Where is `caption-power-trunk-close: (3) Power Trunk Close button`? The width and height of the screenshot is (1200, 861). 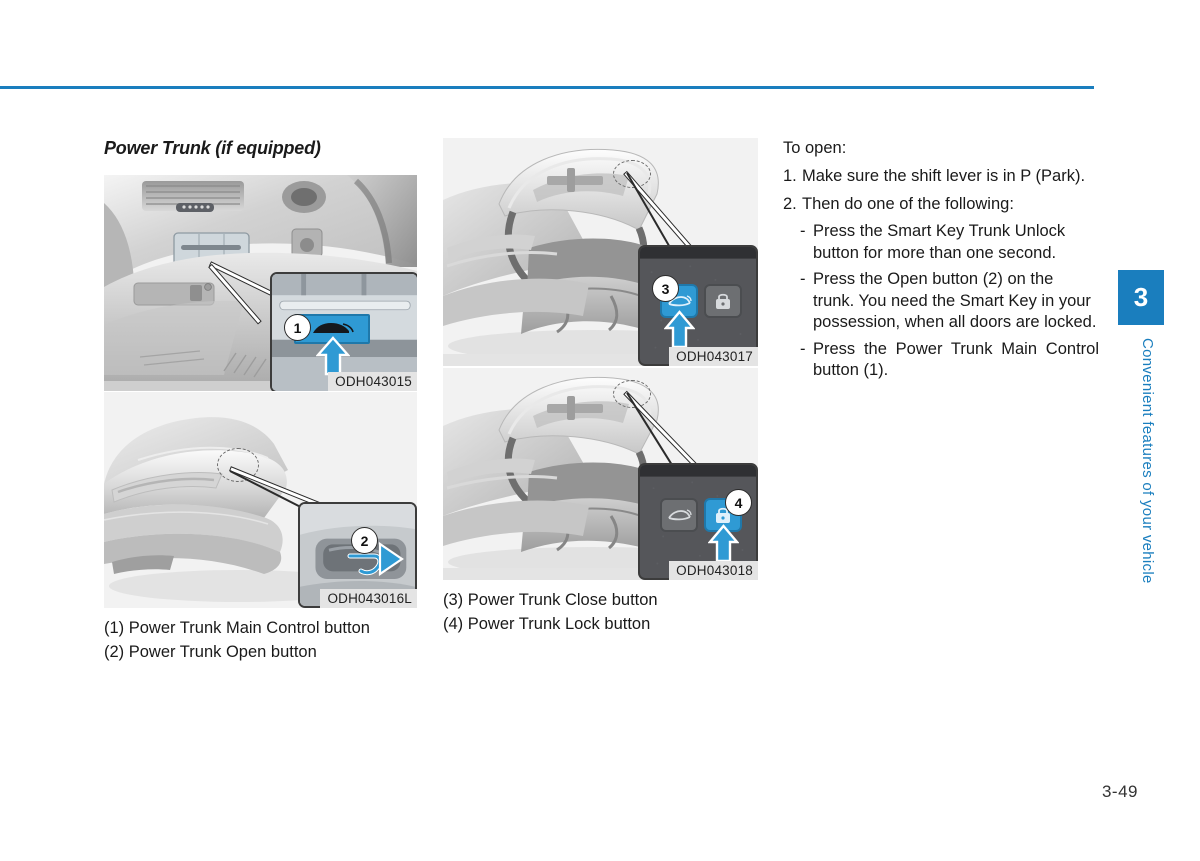 caption-power-trunk-close: (3) Power Trunk Close button is located at coordinates (550, 600).